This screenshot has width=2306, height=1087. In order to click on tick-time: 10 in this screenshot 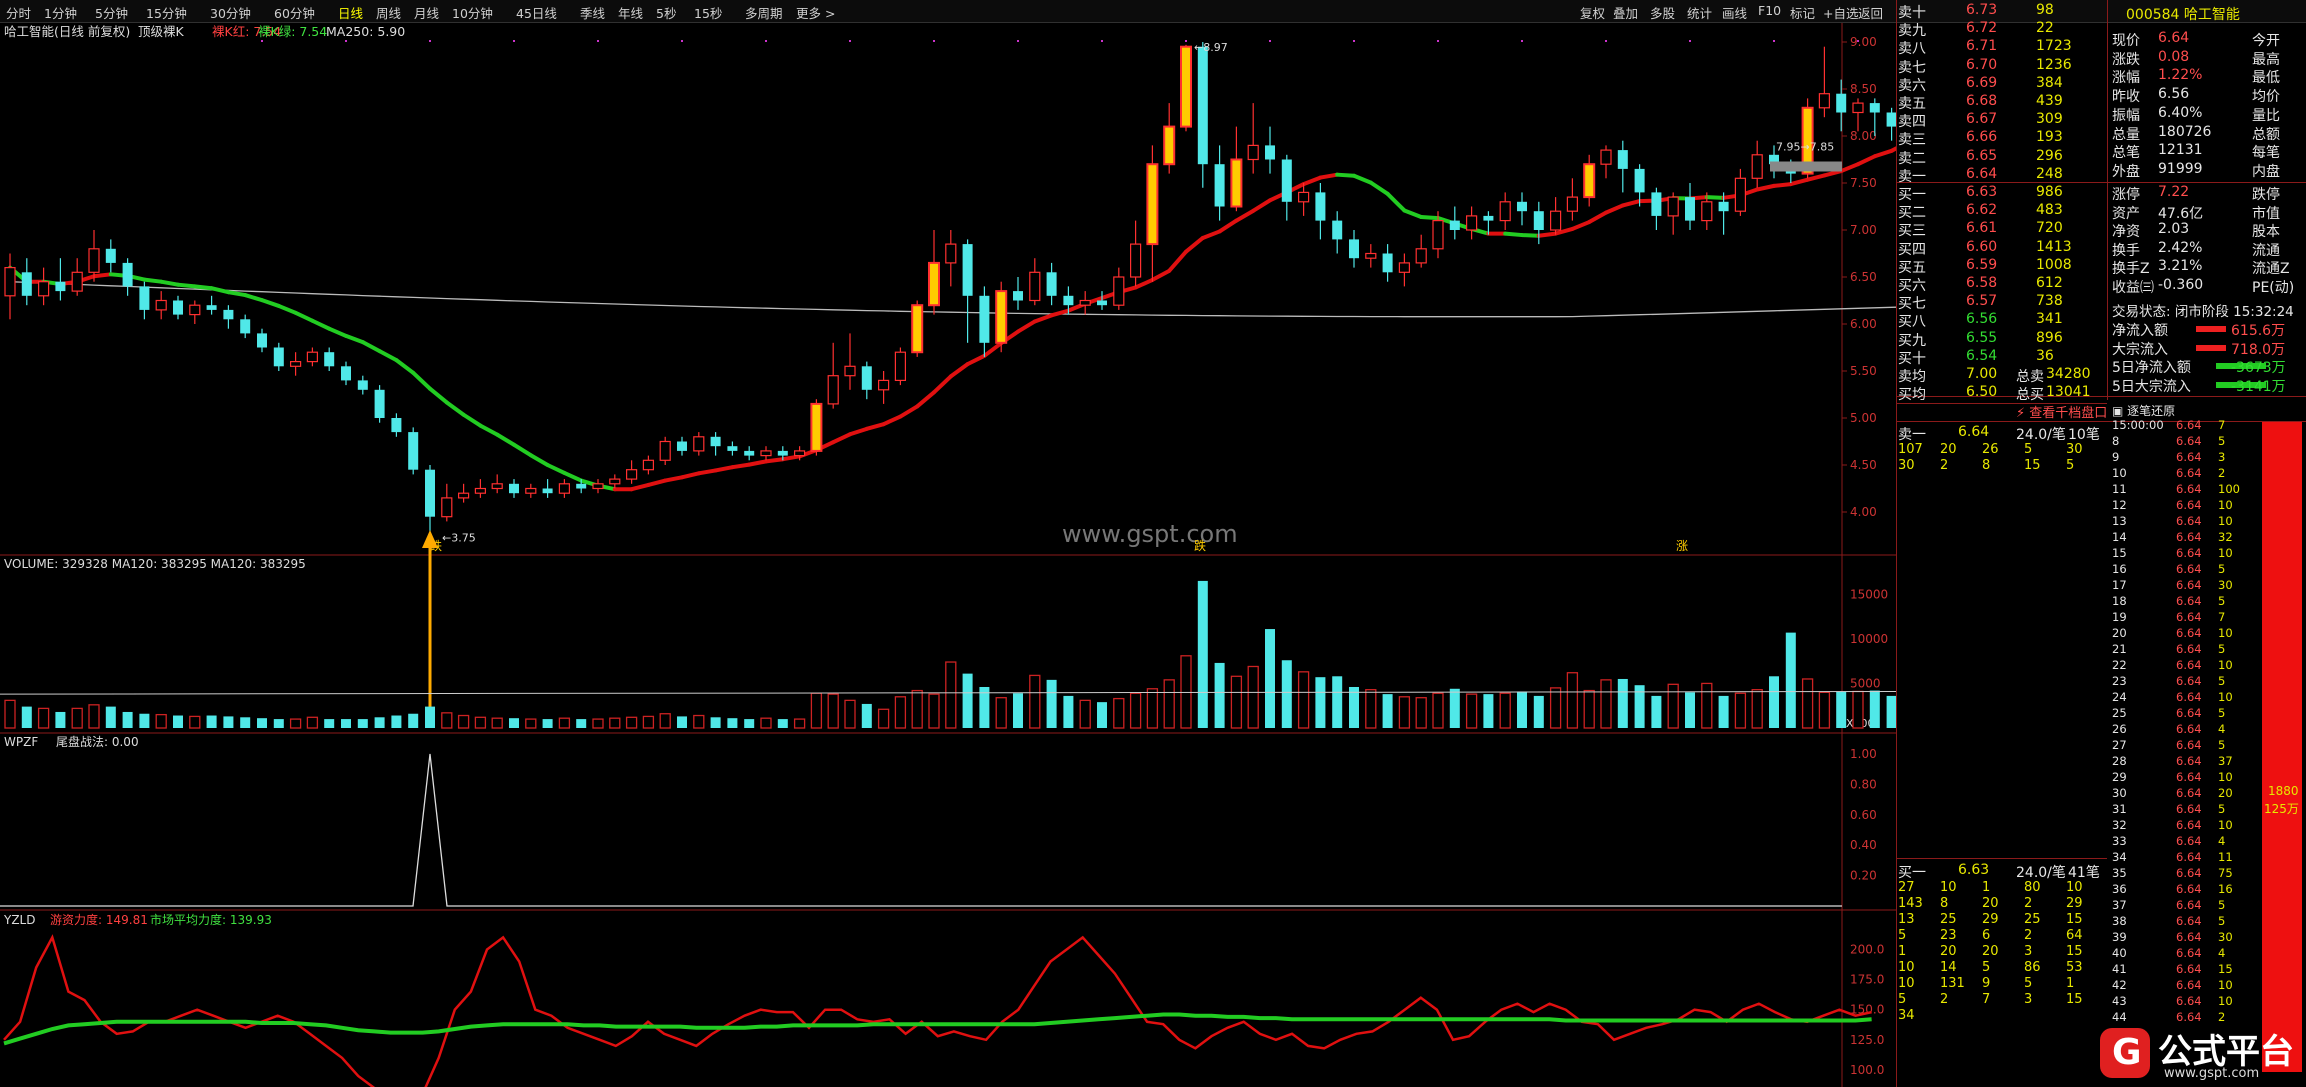, I will do `click(2119, 473)`.